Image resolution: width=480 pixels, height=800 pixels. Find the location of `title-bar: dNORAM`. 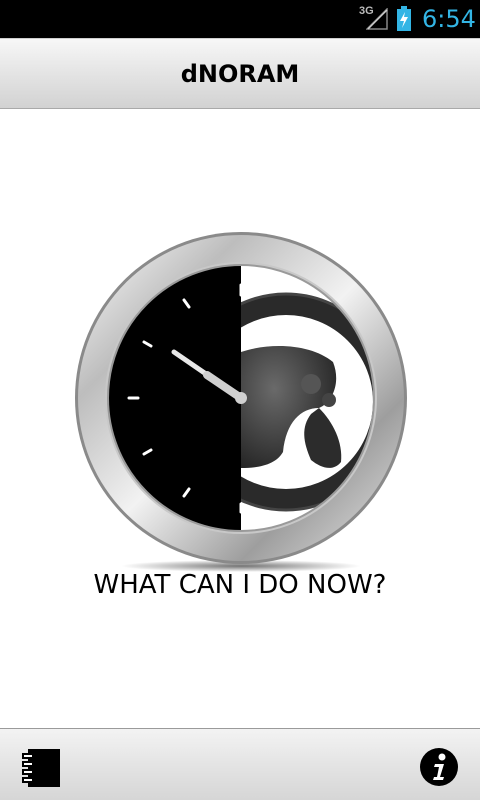

title-bar: dNORAM is located at coordinates (240, 73).